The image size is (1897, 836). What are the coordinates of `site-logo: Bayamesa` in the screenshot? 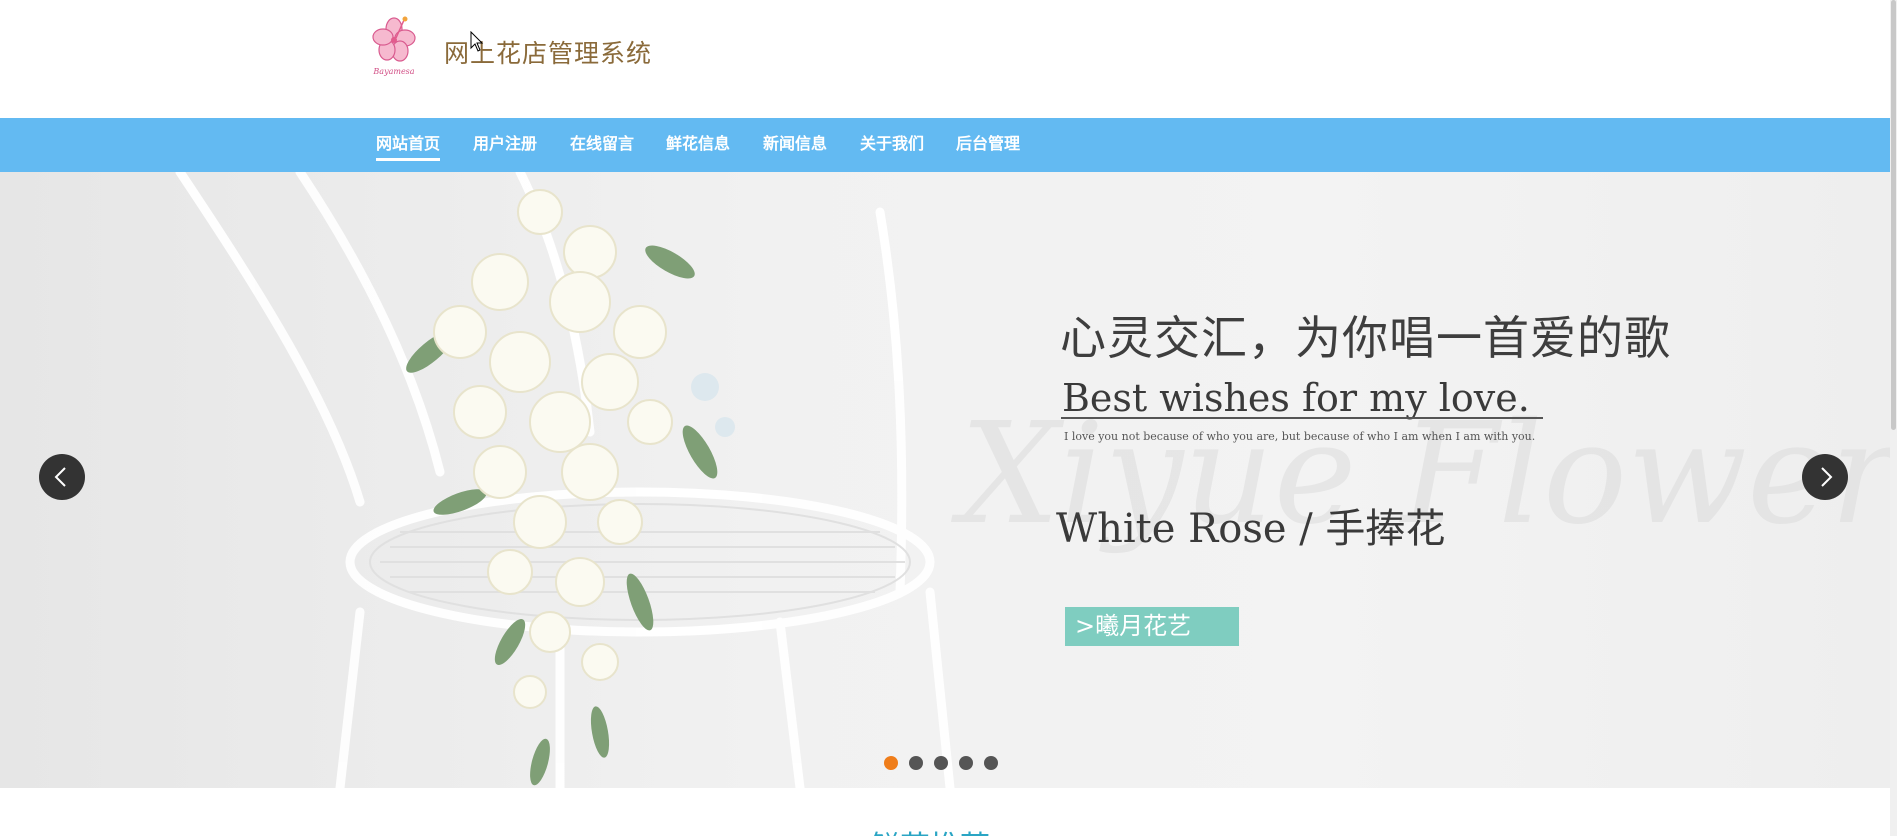 It's located at (394, 47).